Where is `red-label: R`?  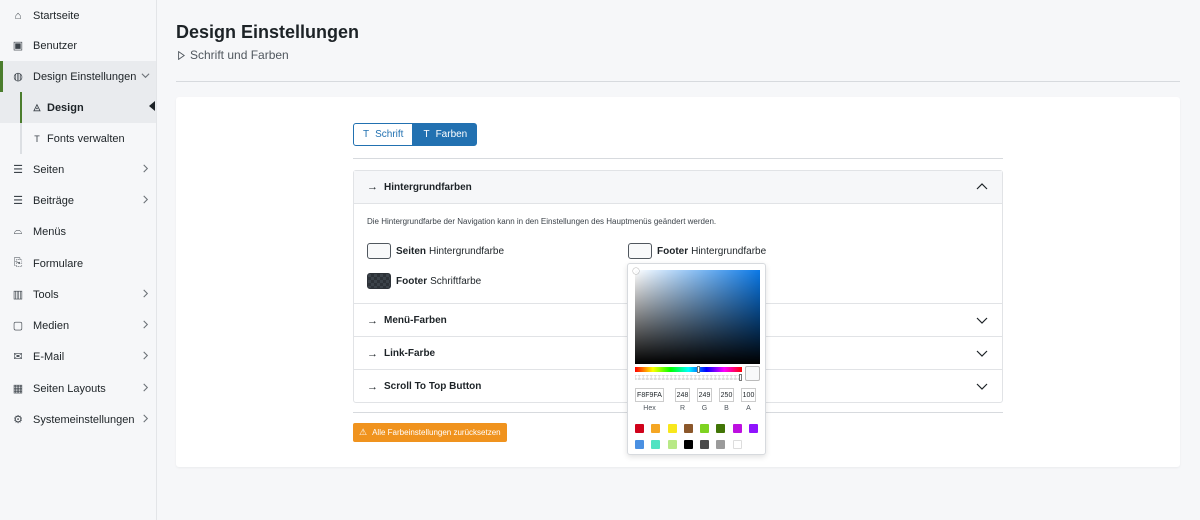
red-label: R is located at coordinates (682, 408).